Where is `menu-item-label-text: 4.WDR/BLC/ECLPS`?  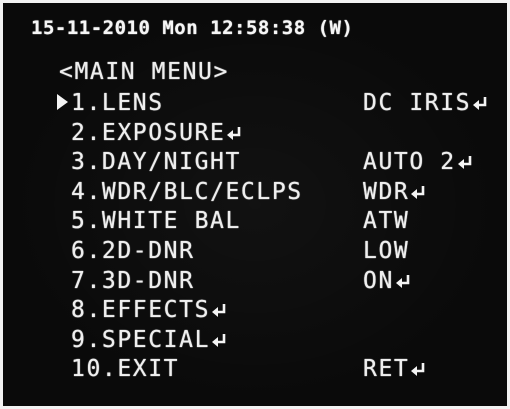 menu-item-label-text: 4.WDR/BLC/ECLPS is located at coordinates (187, 191).